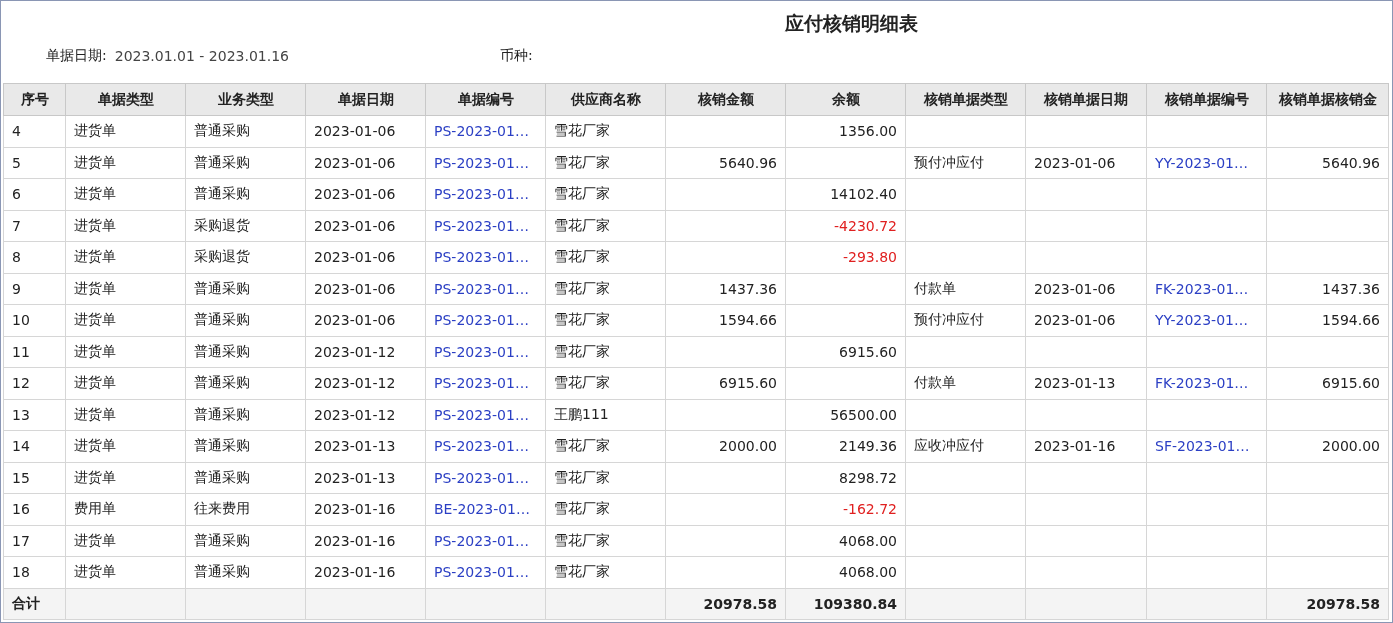  I want to click on filter-label: 币种:, so click(516, 56).